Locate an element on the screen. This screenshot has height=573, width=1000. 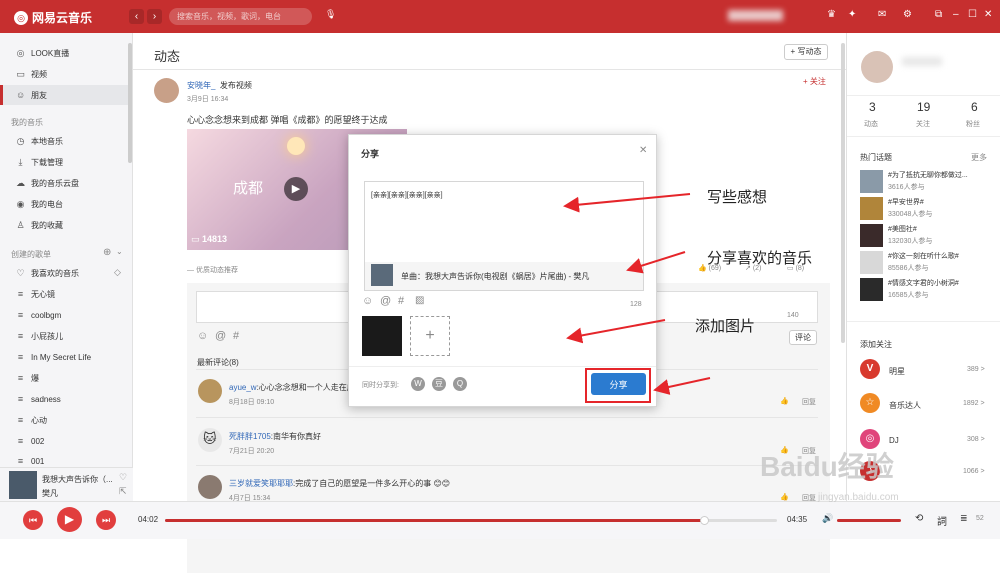
topic-title: #情感文字君的小树洞# is located at coordinates (923, 283).